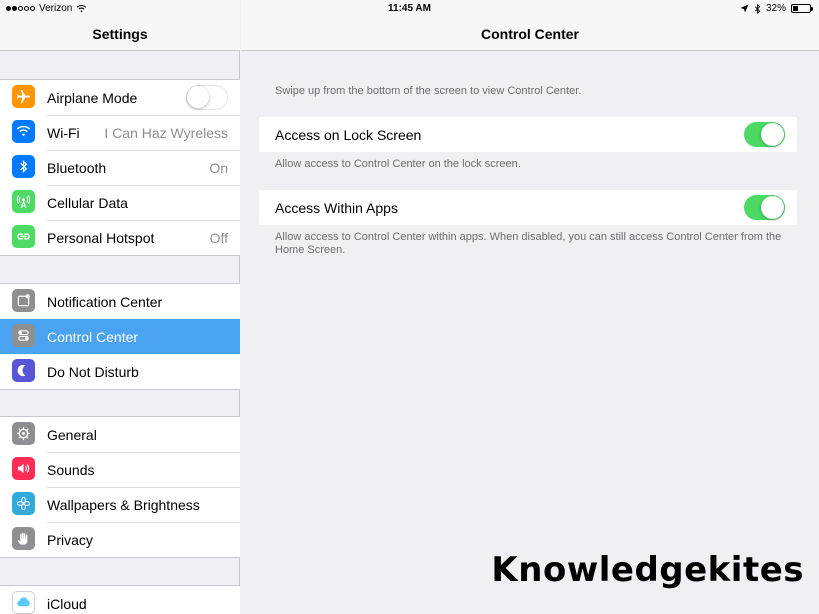 This screenshot has width=819, height=614. Describe the element at coordinates (166, 132) in the screenshot. I see `wifi-network-value: I Can Haz Wyreless` at that location.